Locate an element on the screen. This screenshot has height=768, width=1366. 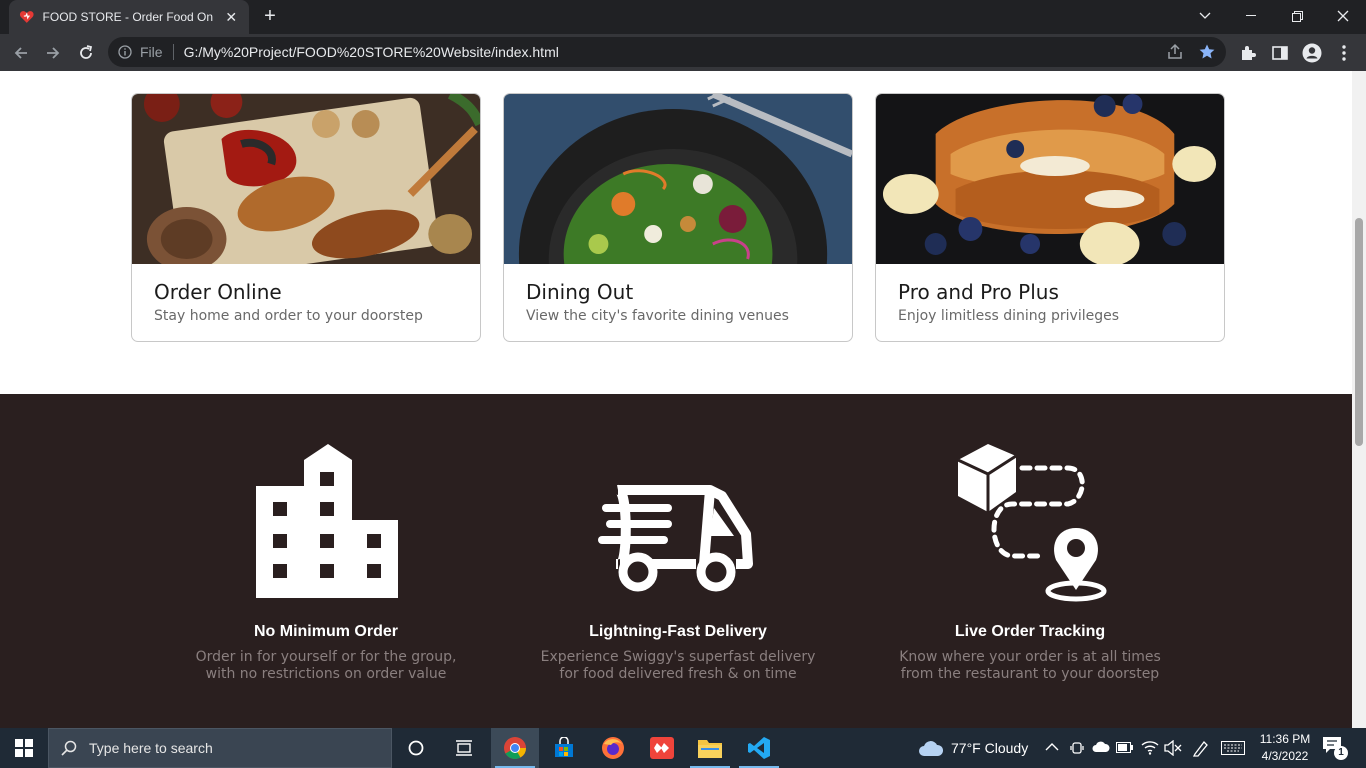
feature-desc-line: with no restrictions on order value is located at coordinates (326, 674).